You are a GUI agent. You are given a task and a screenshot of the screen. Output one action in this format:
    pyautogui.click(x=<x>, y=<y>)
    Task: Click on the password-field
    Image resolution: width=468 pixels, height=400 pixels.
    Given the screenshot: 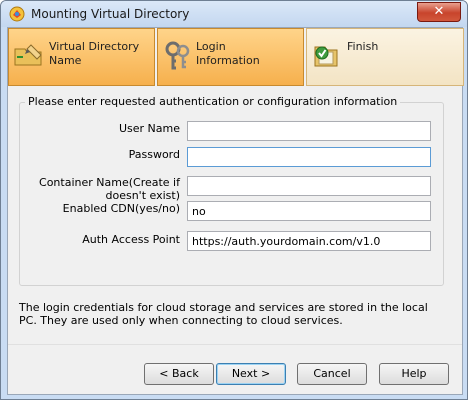 What is the action you would take?
    pyautogui.click(x=309, y=157)
    